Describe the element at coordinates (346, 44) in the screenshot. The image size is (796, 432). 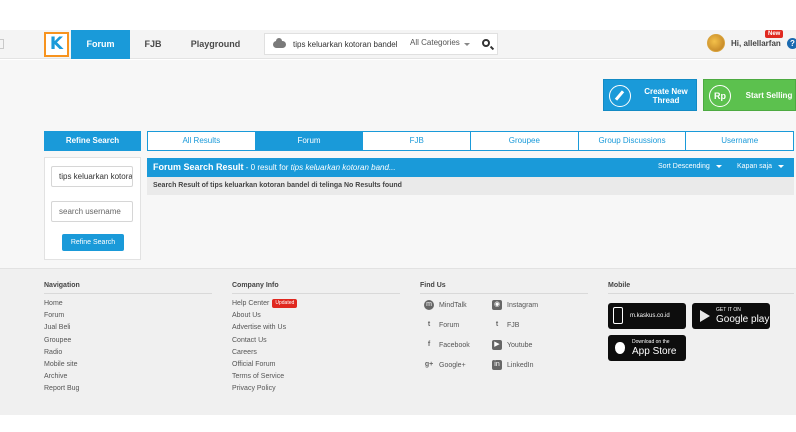
I see `search-input` at that location.